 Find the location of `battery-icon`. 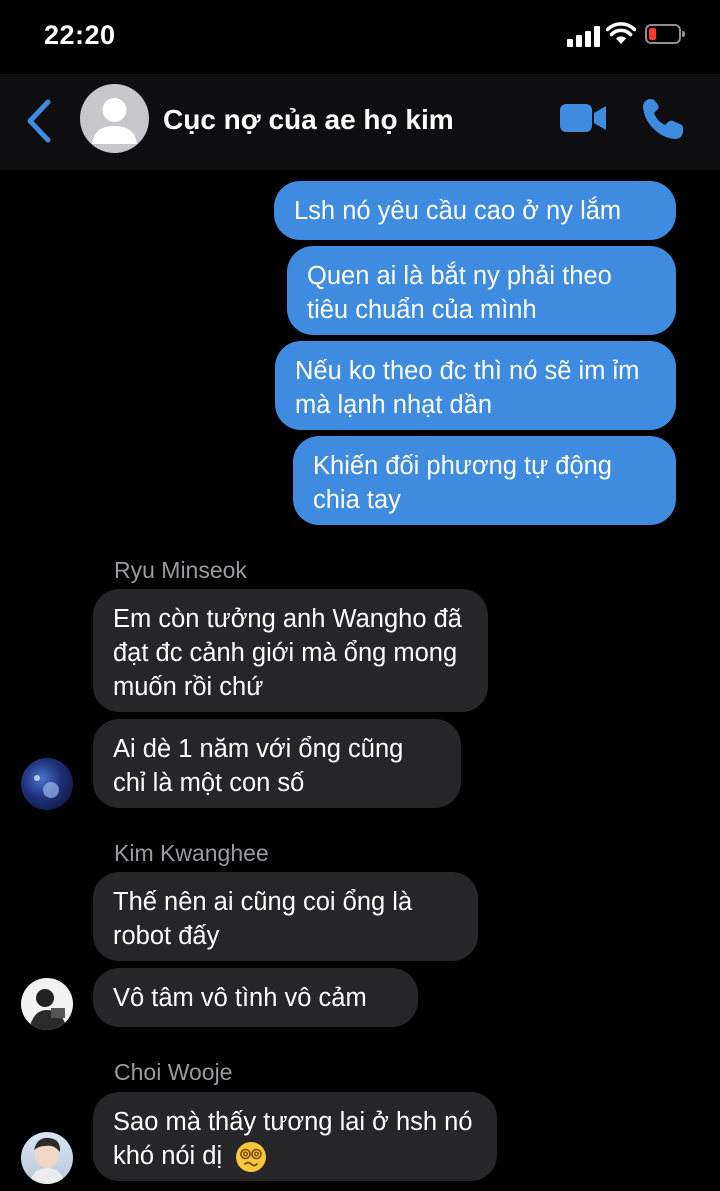

battery-icon is located at coordinates (665, 34).